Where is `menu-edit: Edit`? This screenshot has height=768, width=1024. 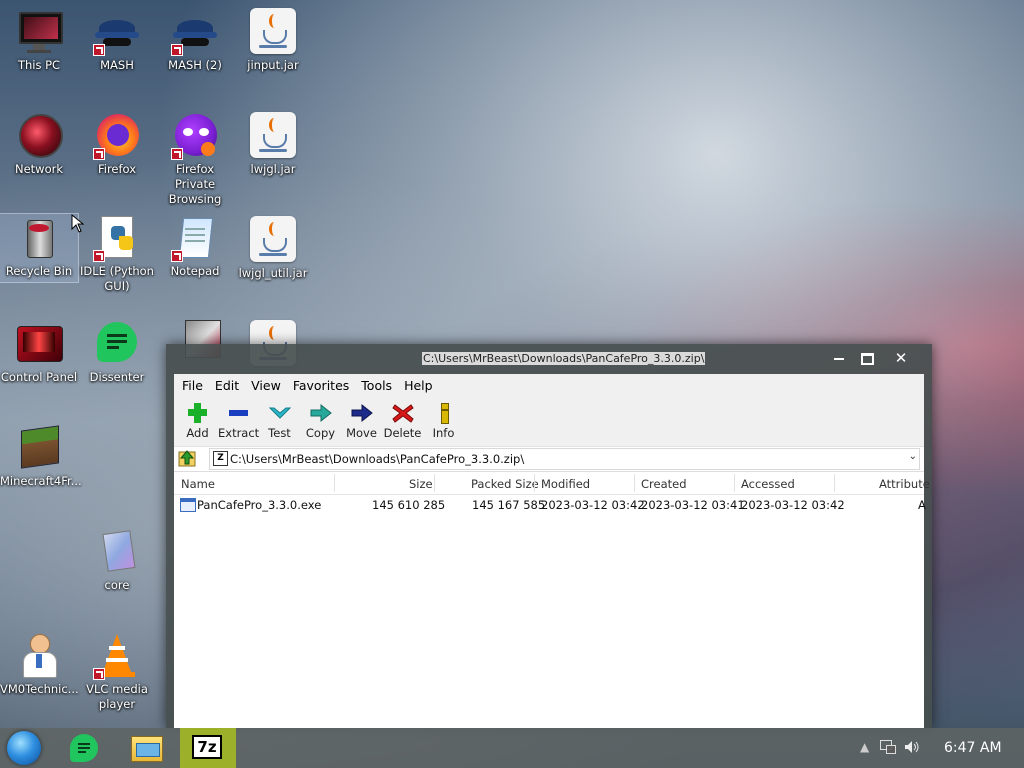 menu-edit: Edit is located at coordinates (227, 385).